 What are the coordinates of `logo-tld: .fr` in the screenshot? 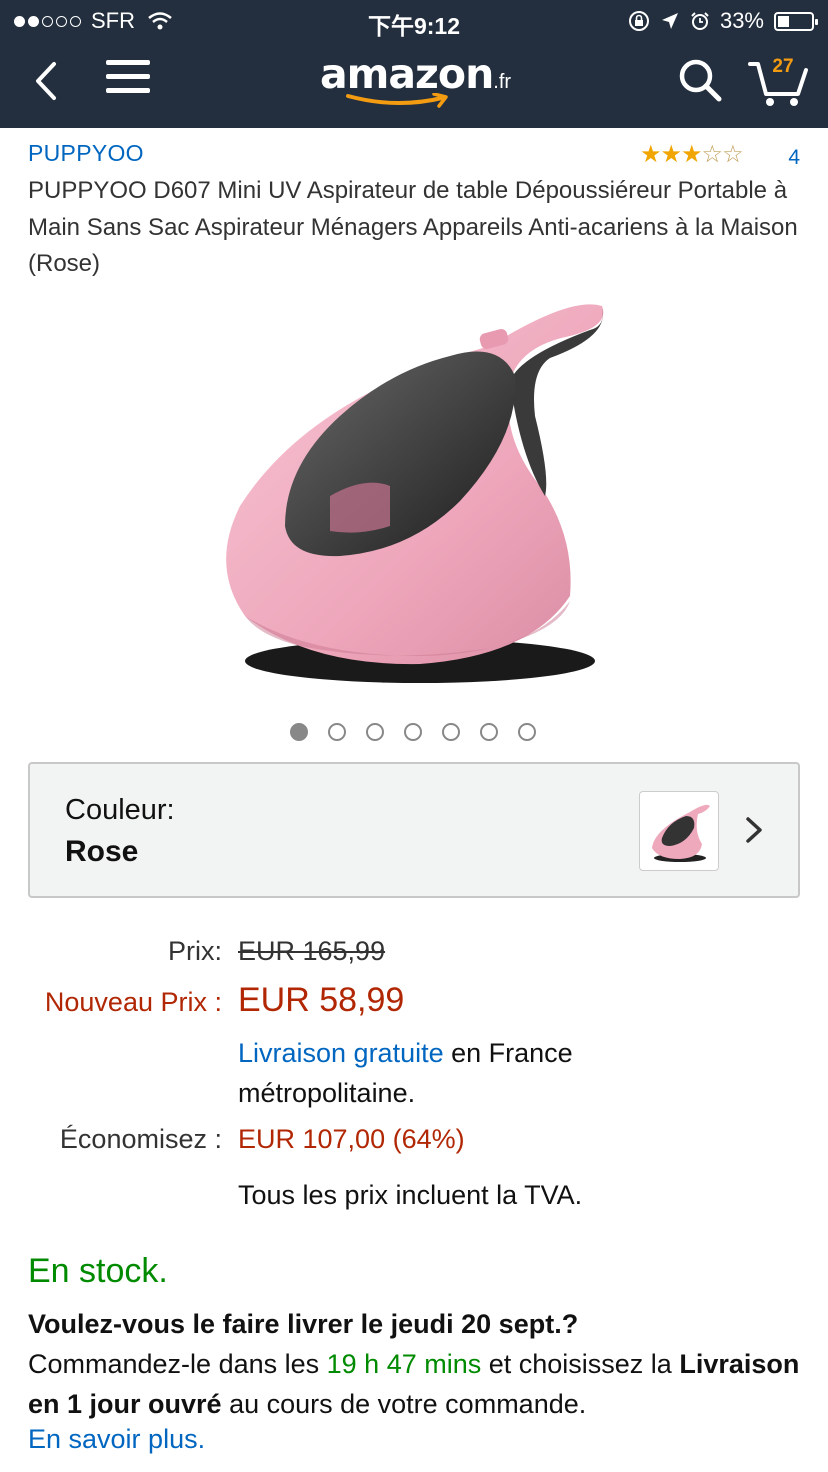 It's located at (502, 82).